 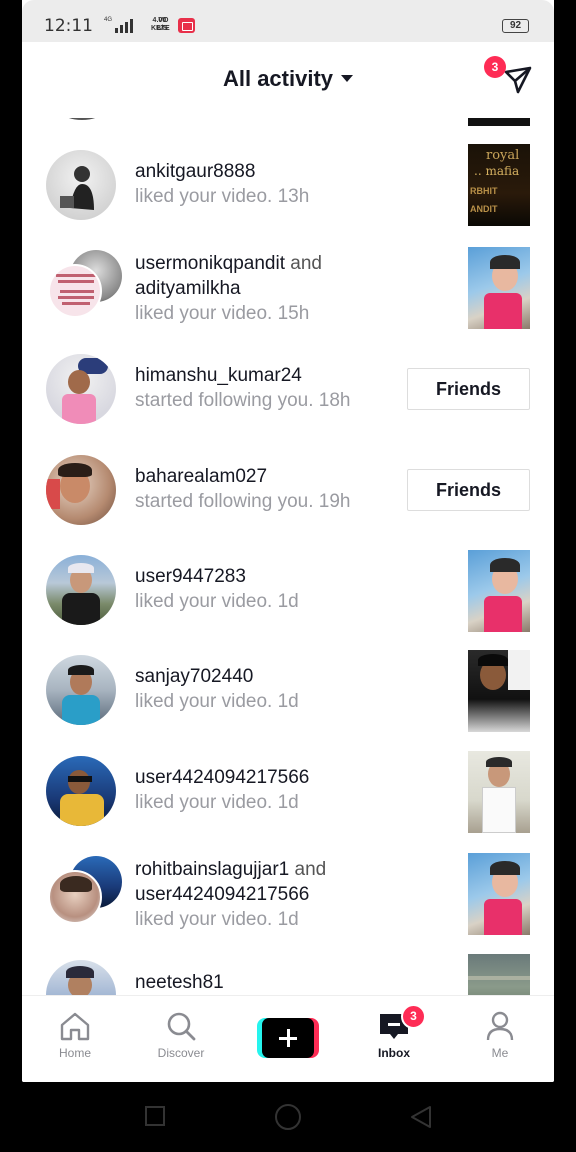 I want to click on status-time: 12:11, so click(x=68, y=26).